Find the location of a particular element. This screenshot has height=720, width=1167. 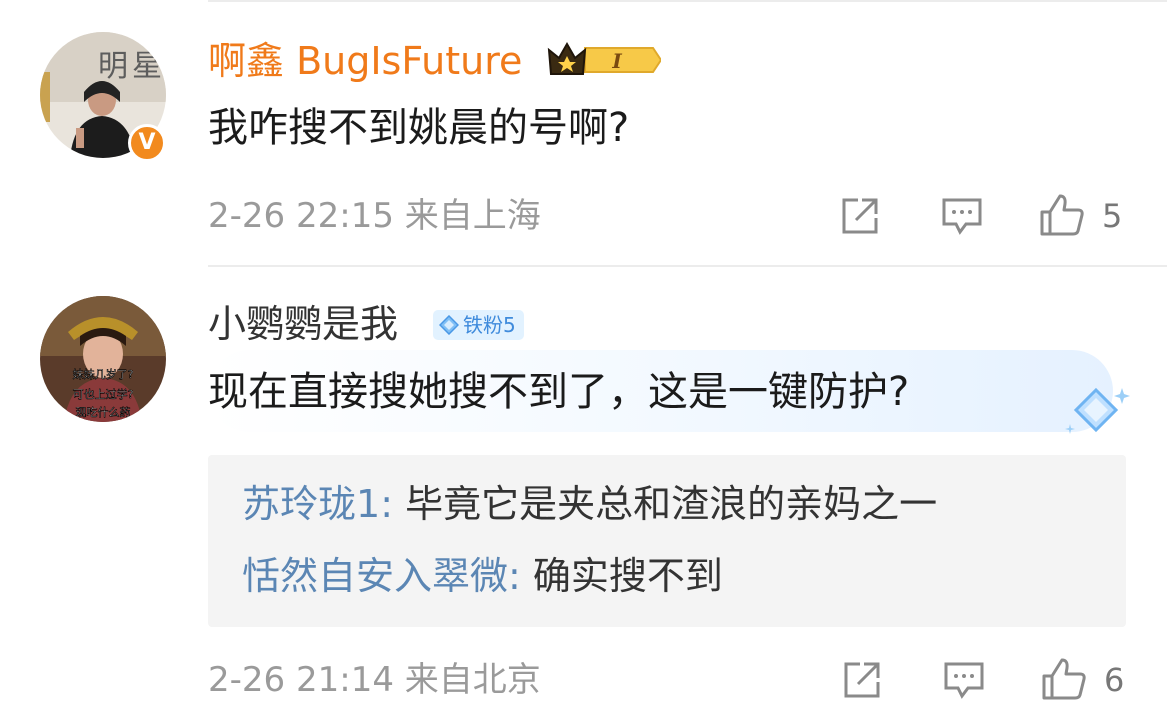

like-count: 6 is located at coordinates (1114, 680).